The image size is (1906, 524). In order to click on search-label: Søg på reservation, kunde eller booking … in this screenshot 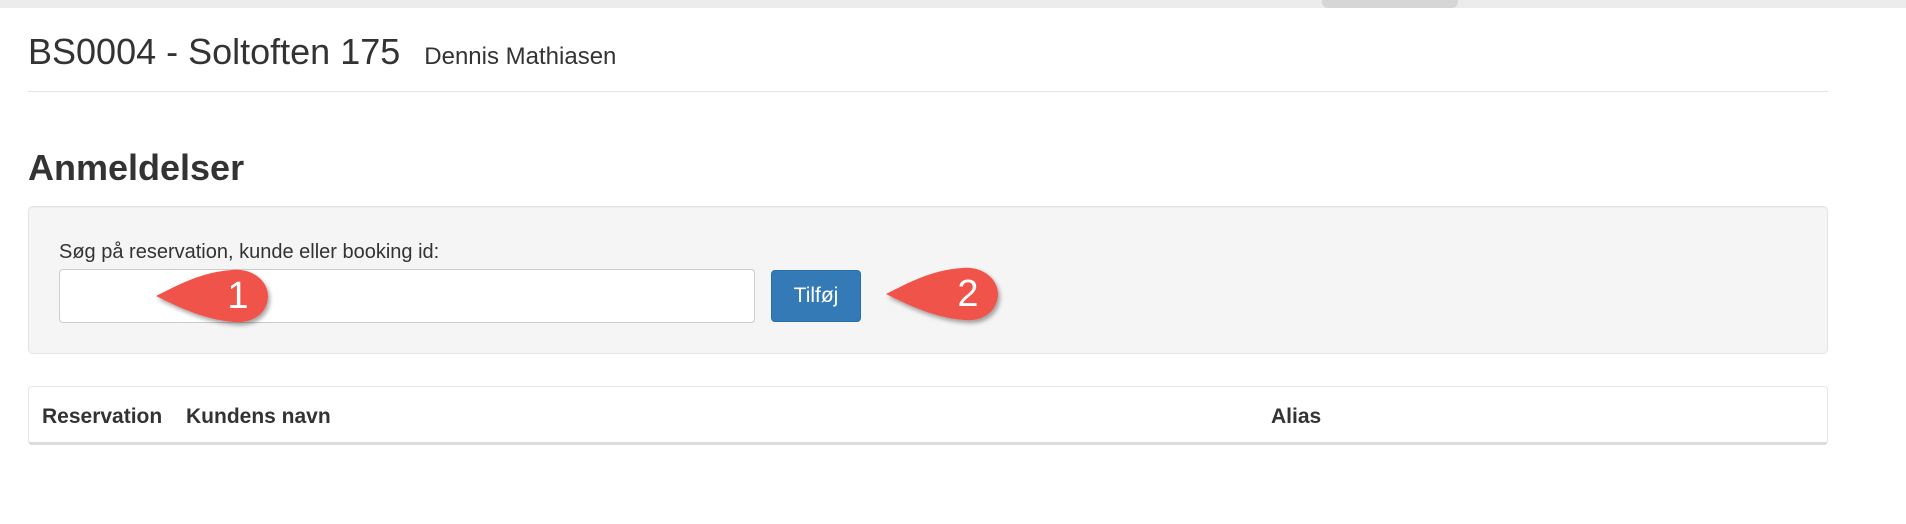, I will do `click(249, 252)`.